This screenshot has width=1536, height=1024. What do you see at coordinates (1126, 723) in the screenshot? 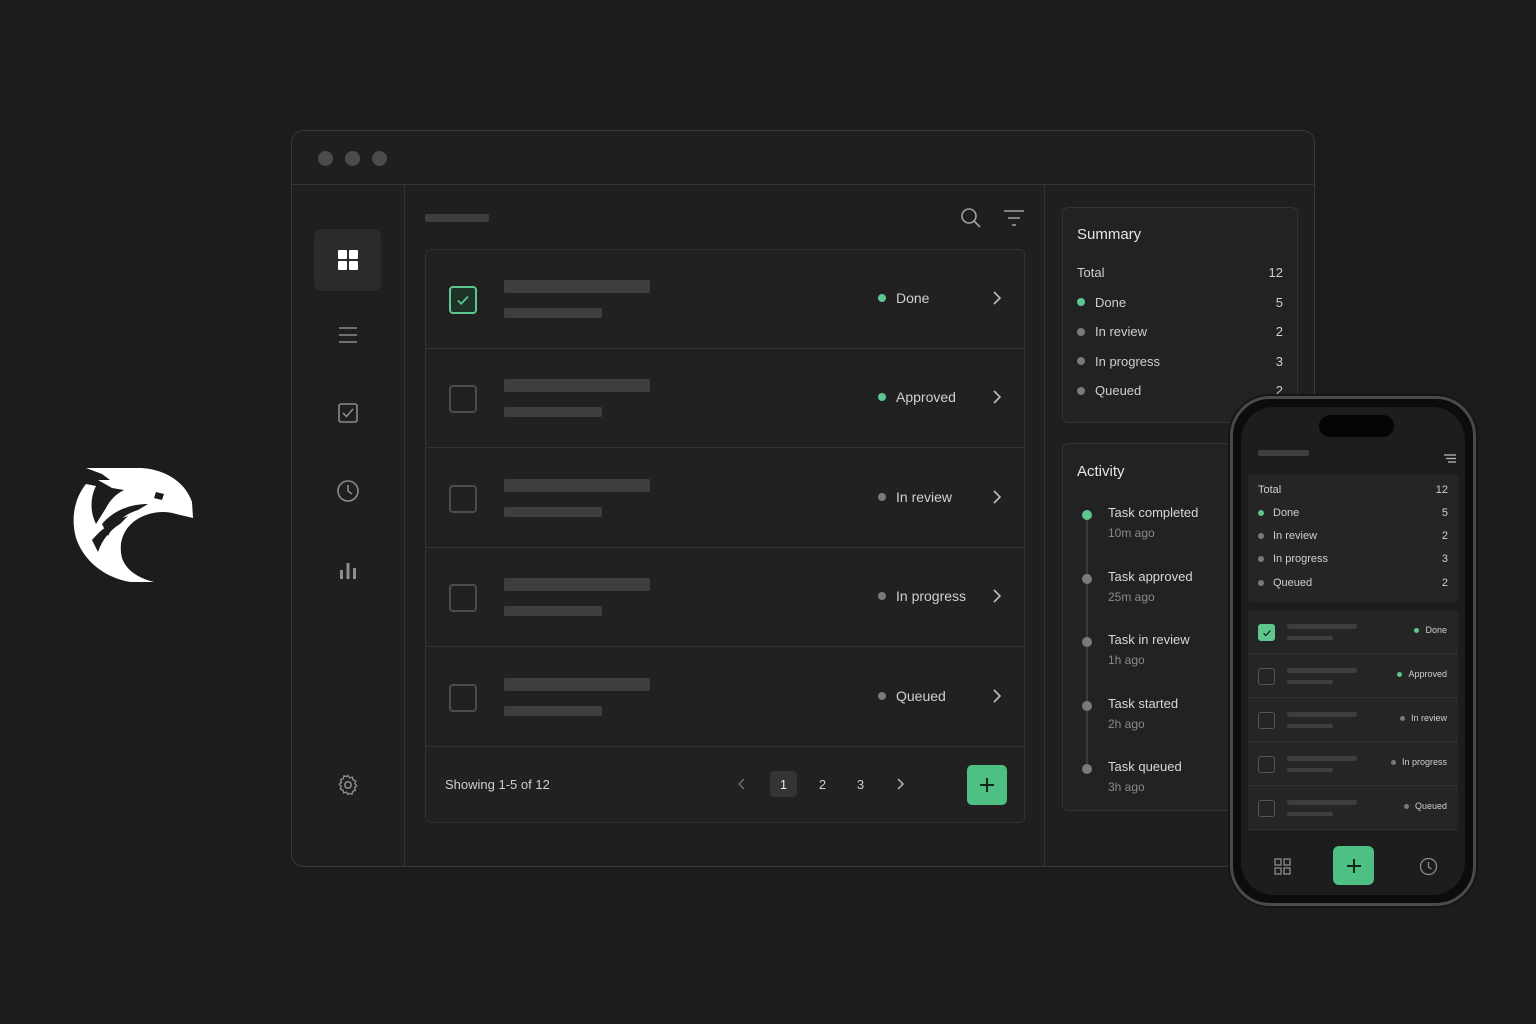
I see `activity-time: 2h ago` at bounding box center [1126, 723].